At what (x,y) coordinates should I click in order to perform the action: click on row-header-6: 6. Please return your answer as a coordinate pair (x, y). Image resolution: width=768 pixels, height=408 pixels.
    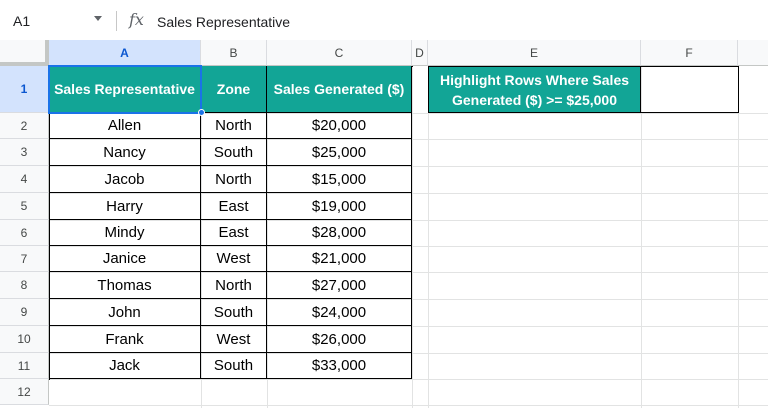
    Looking at the image, I should click on (24, 233).